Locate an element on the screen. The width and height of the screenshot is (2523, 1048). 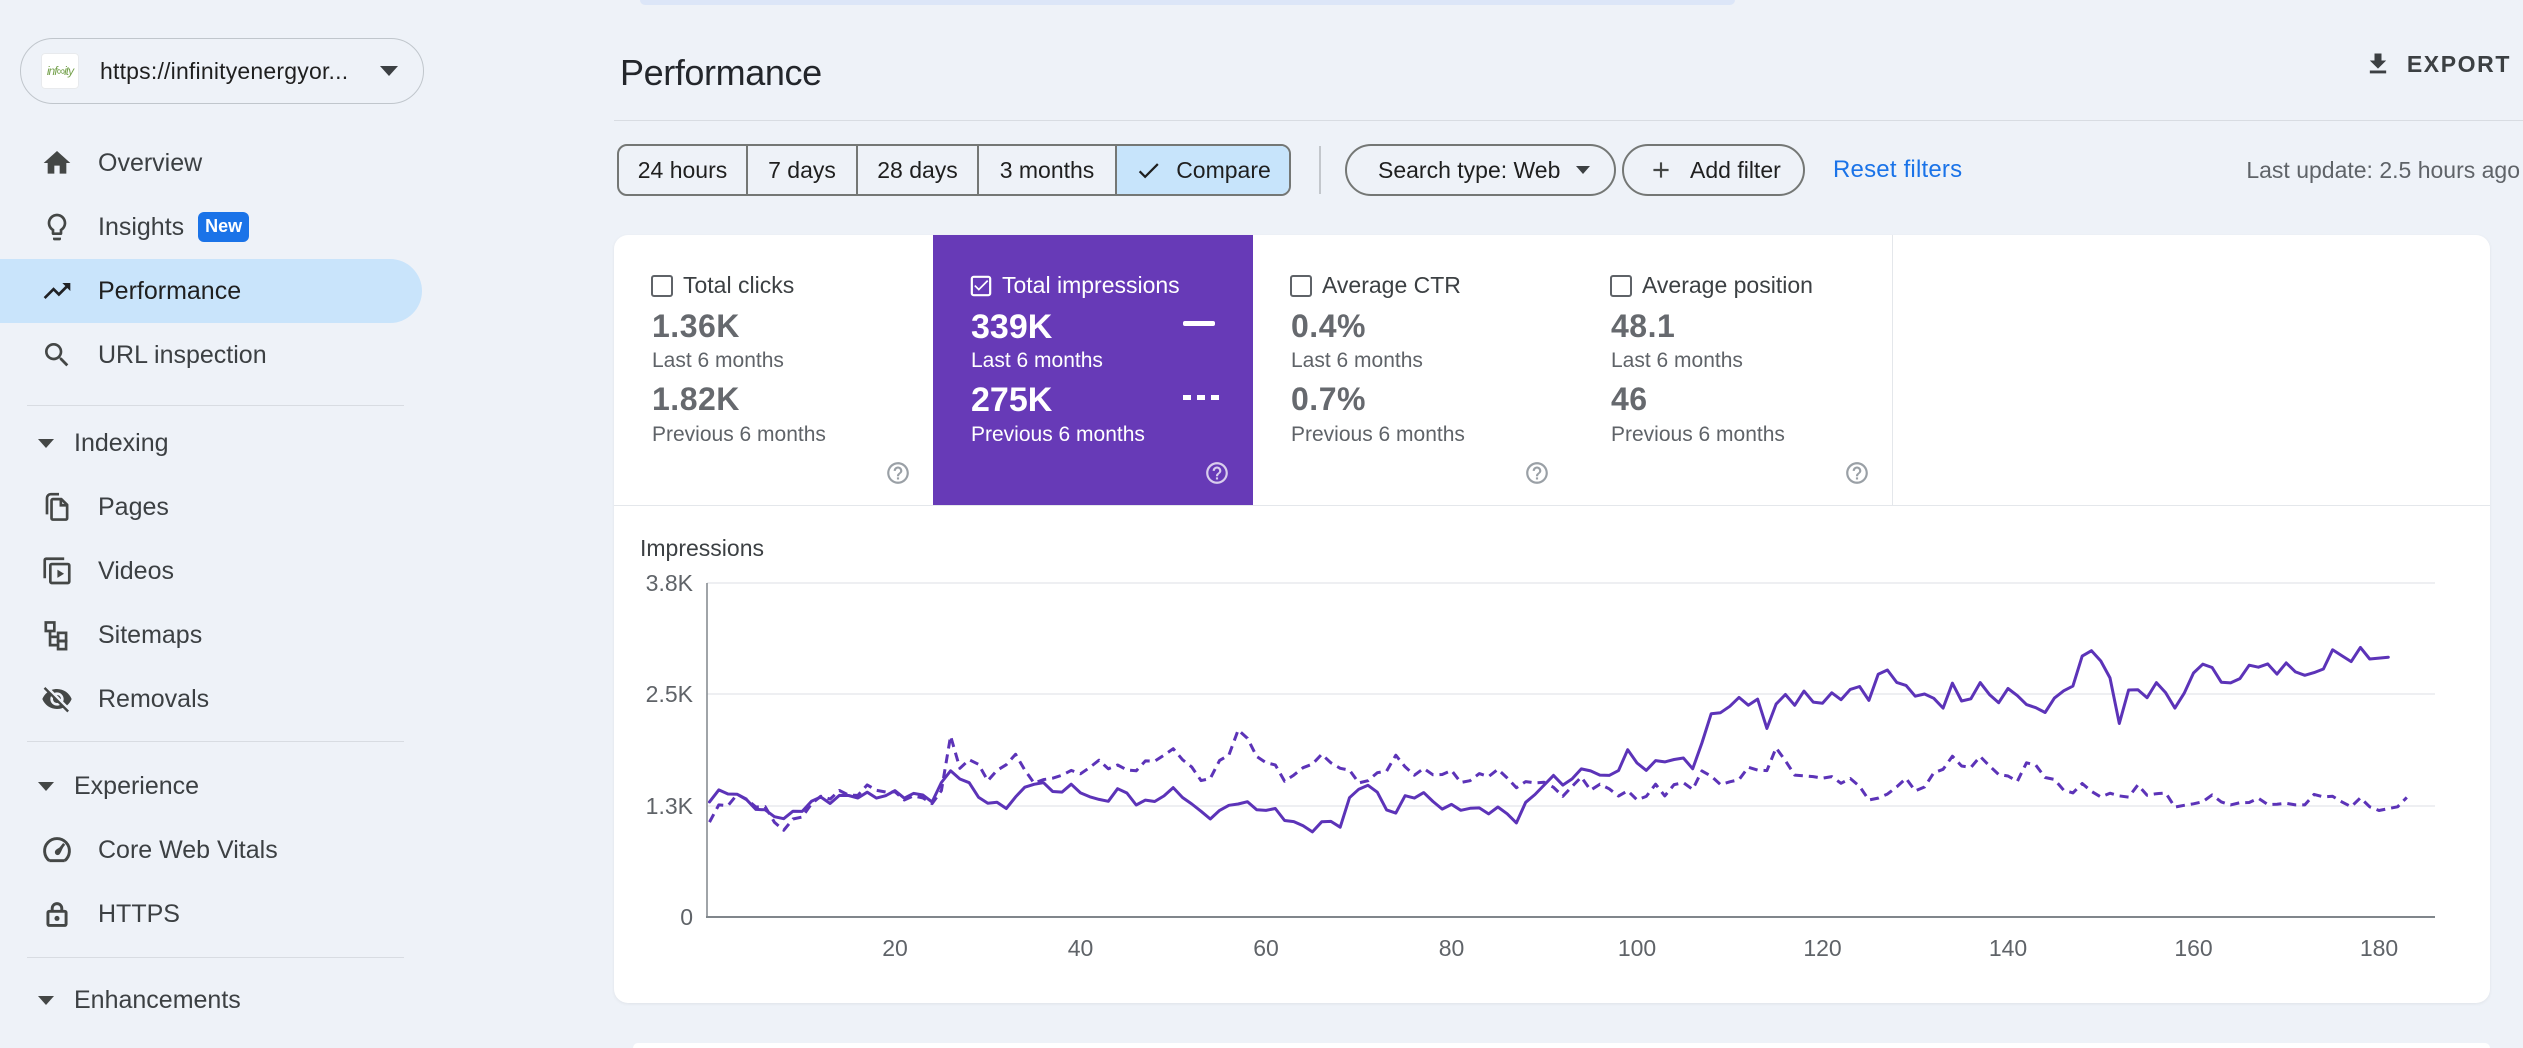
svg-text: 40 is located at coordinates (1081, 948).